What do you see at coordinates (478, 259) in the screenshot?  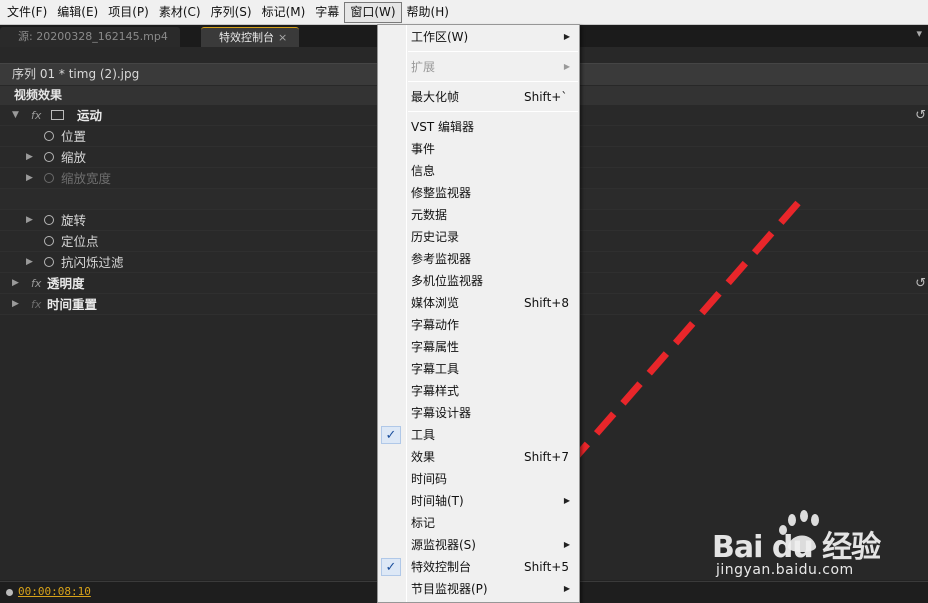 I see `window-menu-item: 参考监视器` at bounding box center [478, 259].